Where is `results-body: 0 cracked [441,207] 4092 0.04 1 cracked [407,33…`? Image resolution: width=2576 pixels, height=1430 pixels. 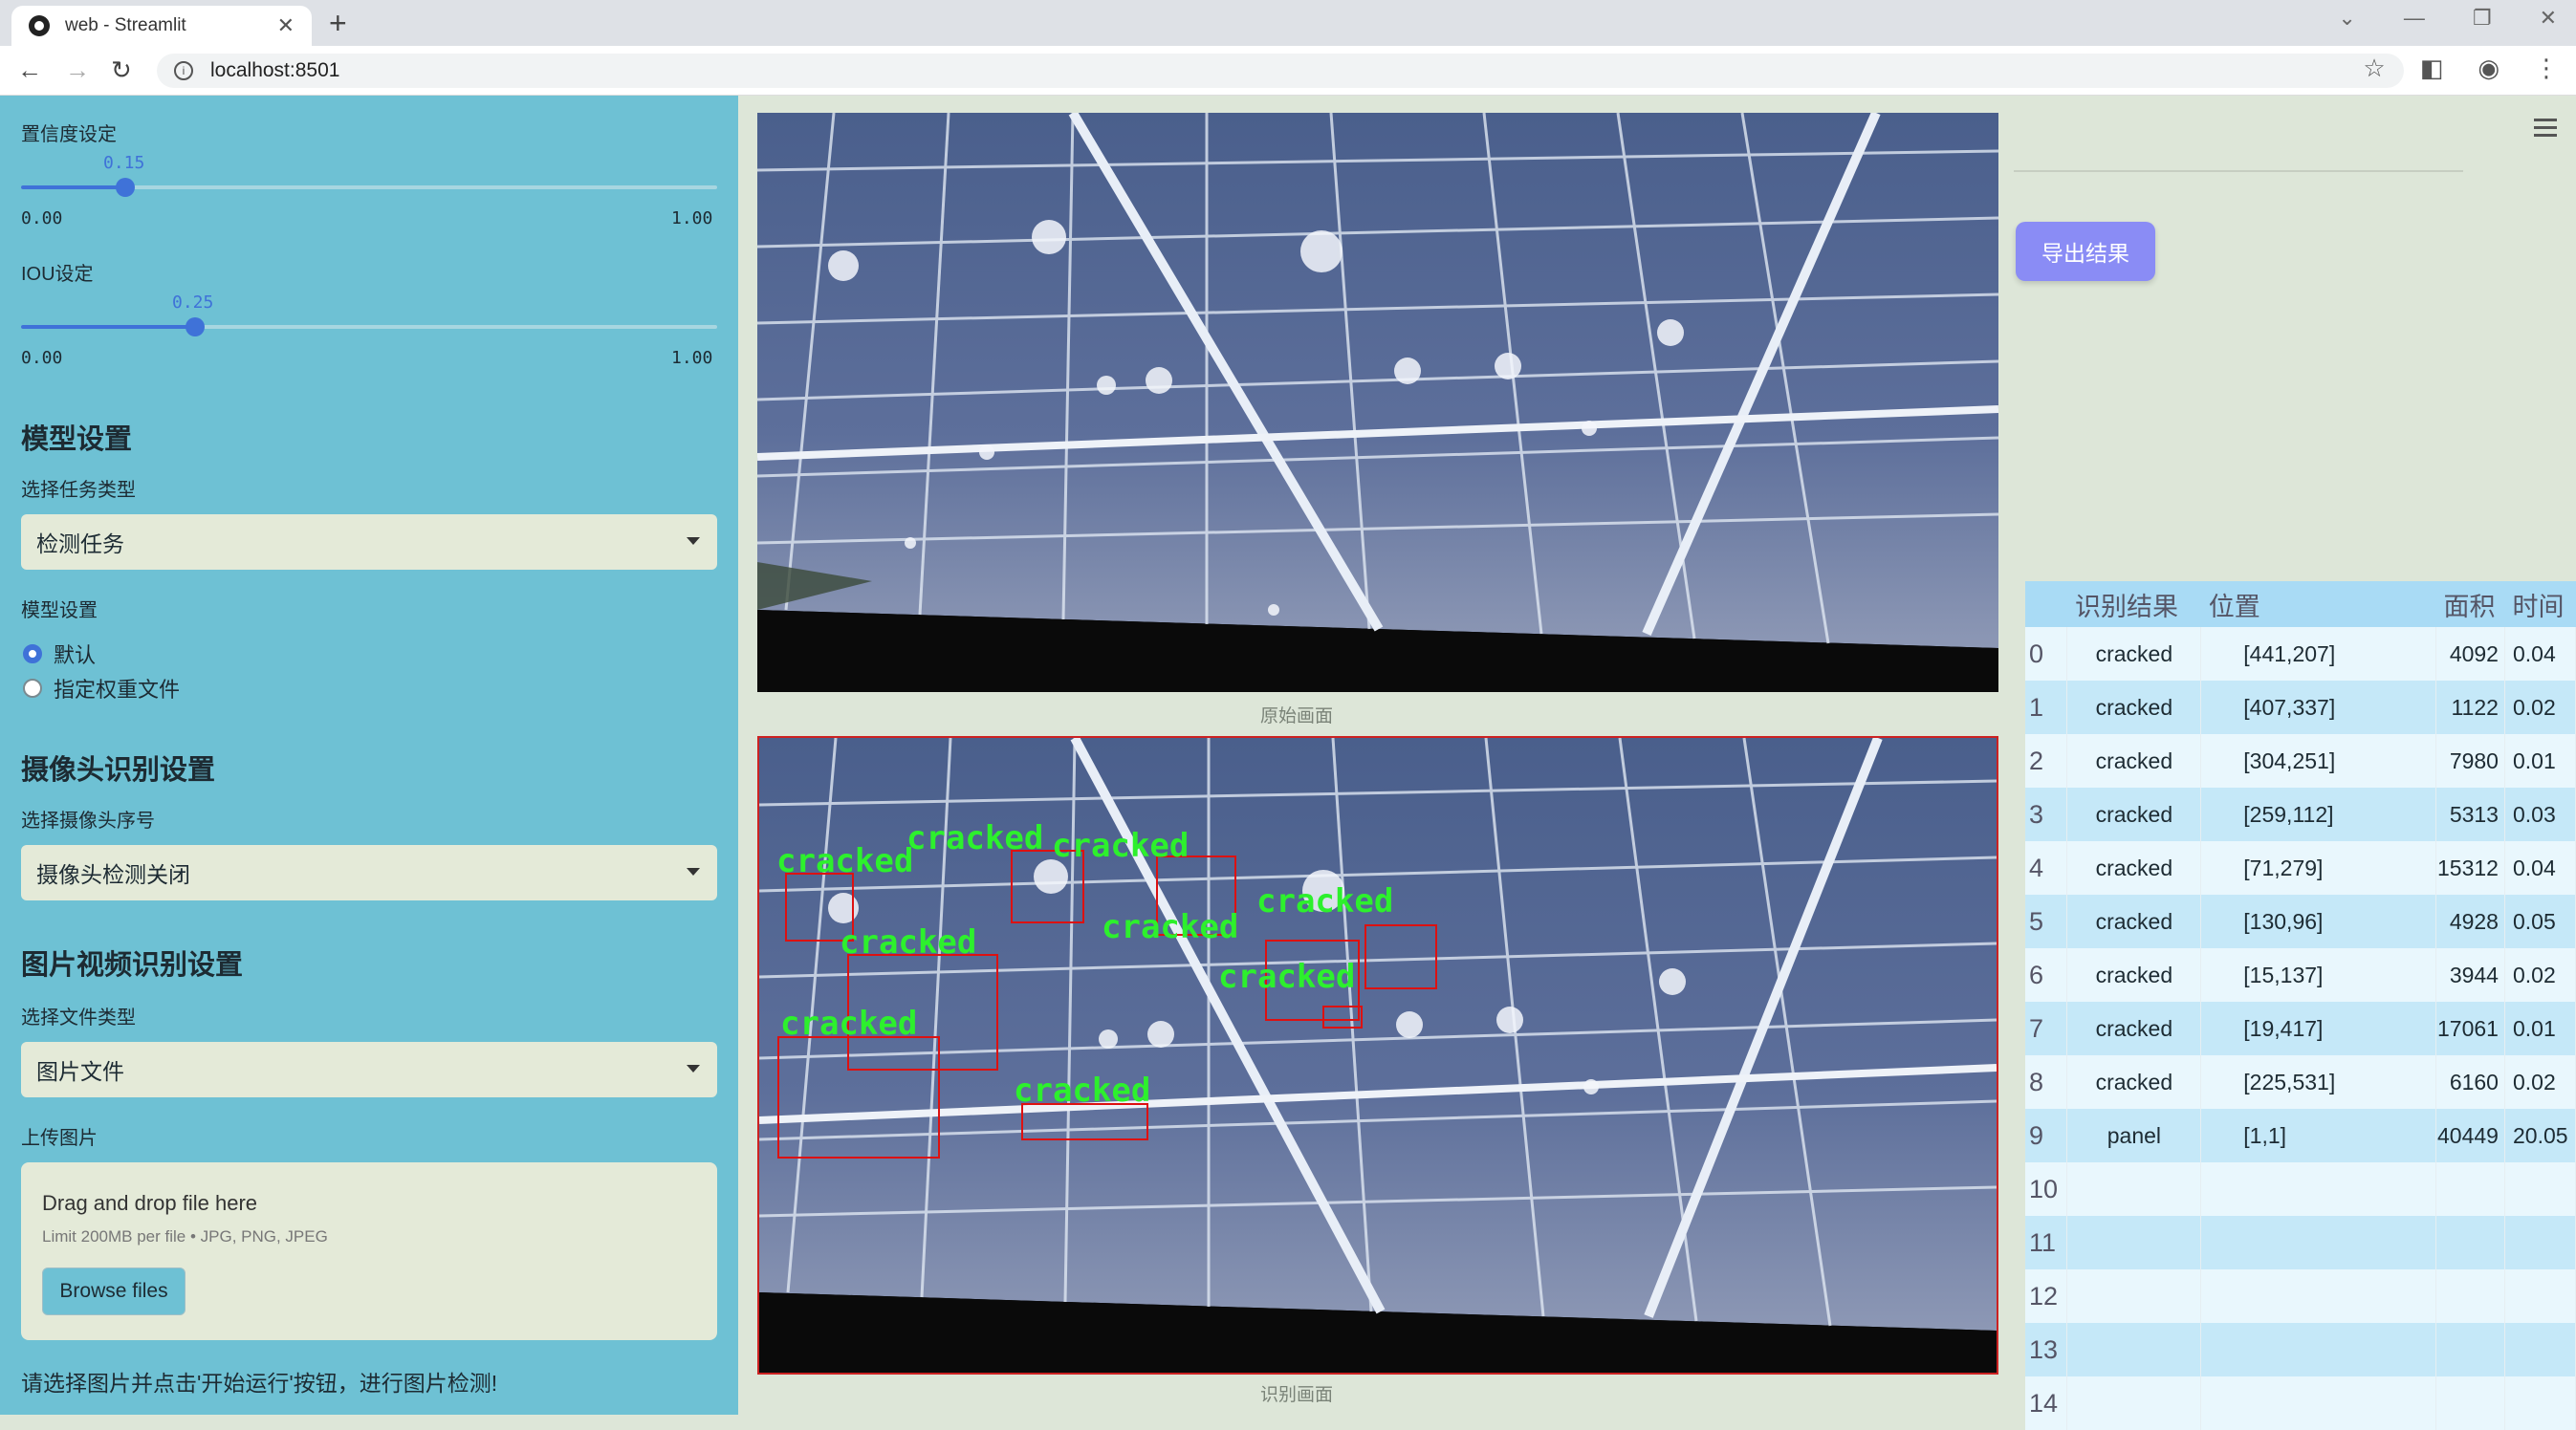 results-body: 0 cracked [441,207] 4092 0.04 1 cracked [407,33… is located at coordinates (2300, 1028).